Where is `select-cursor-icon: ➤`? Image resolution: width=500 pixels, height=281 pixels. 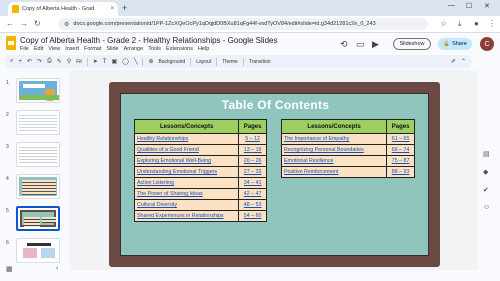
select-cursor-icon: ➤ is located at coordinates (95, 61).